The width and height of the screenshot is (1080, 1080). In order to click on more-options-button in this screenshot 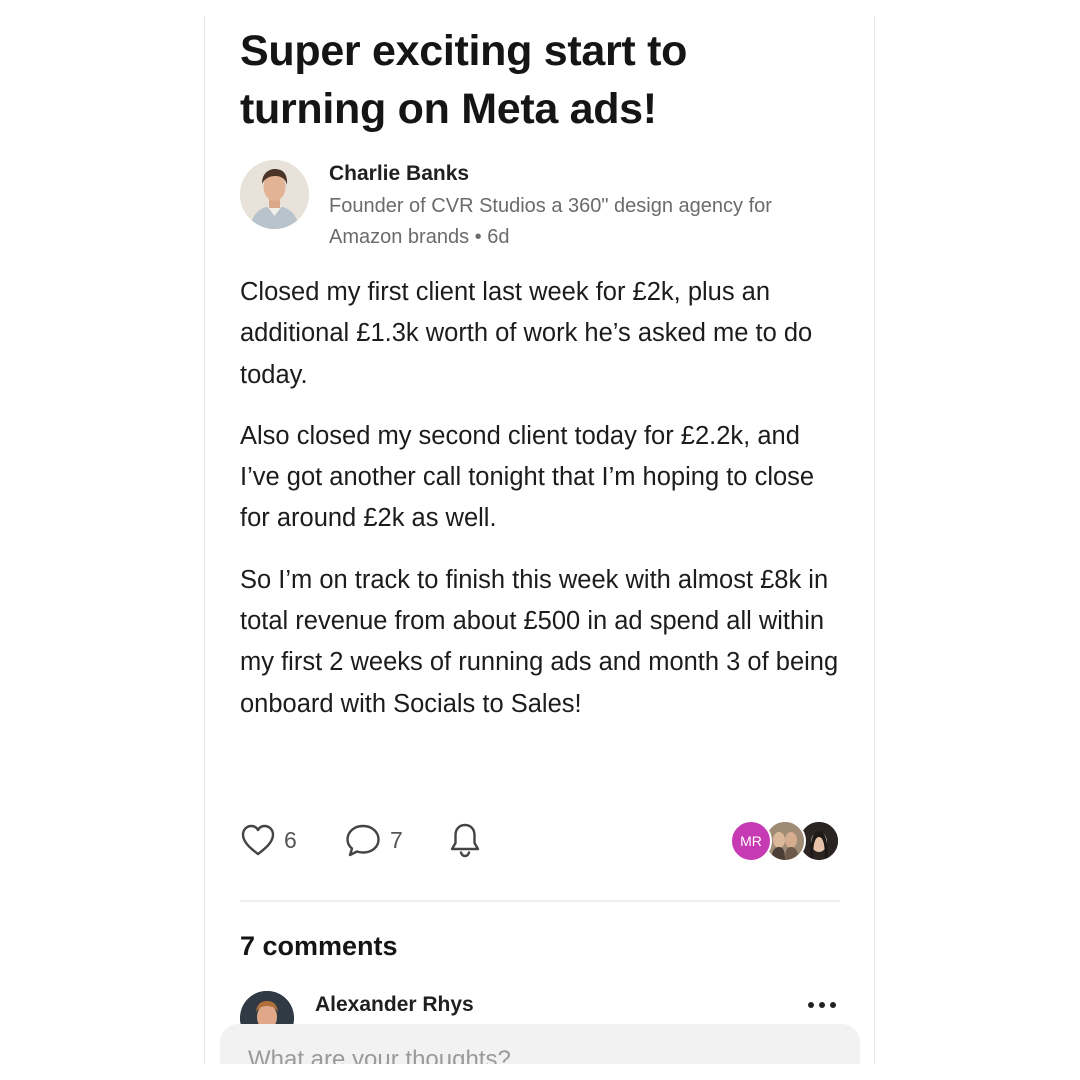, I will do `click(822, 1005)`.